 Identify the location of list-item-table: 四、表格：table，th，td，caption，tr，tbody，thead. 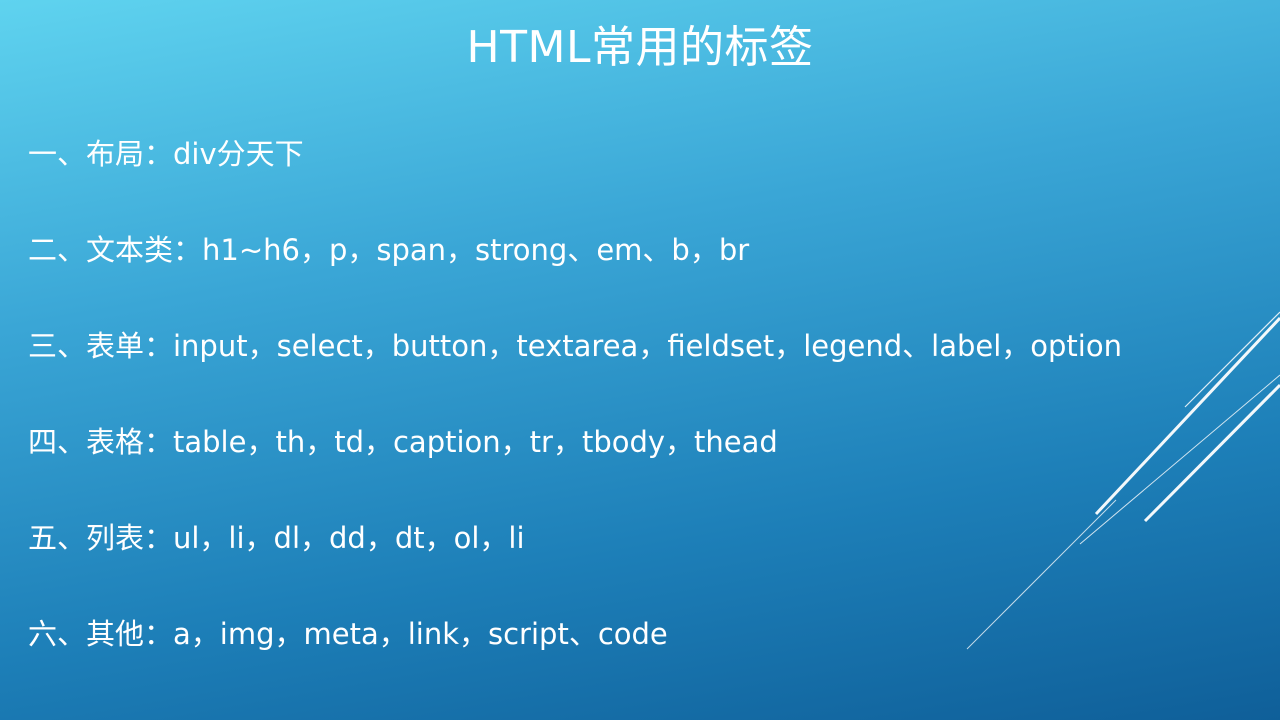
(403, 442).